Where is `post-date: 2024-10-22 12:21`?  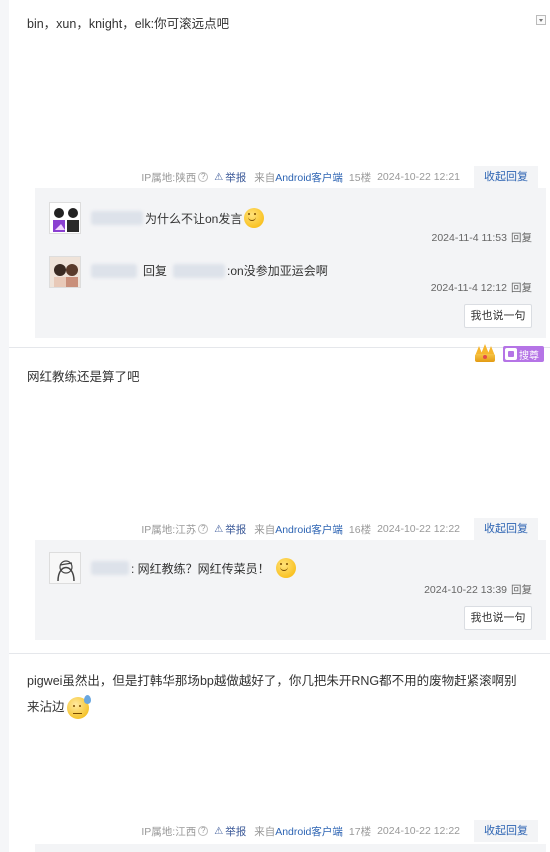
post-date: 2024-10-22 12:21 is located at coordinates (418, 177).